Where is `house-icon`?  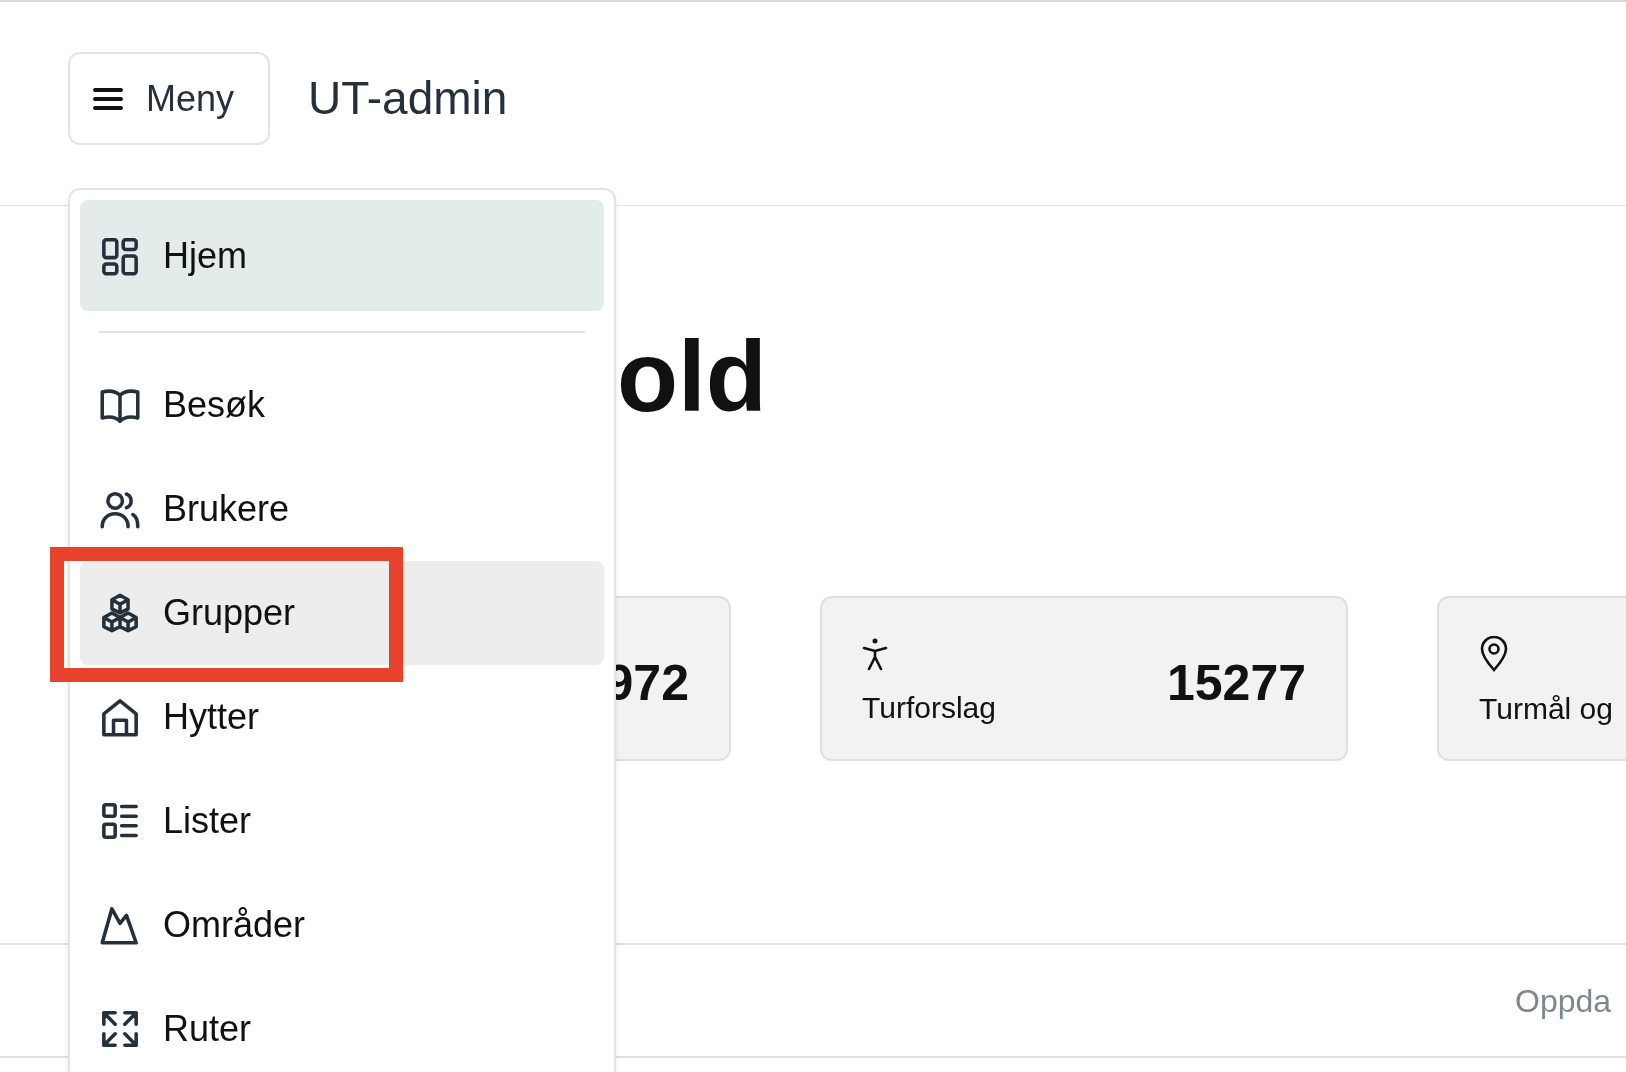 house-icon is located at coordinates (120, 717).